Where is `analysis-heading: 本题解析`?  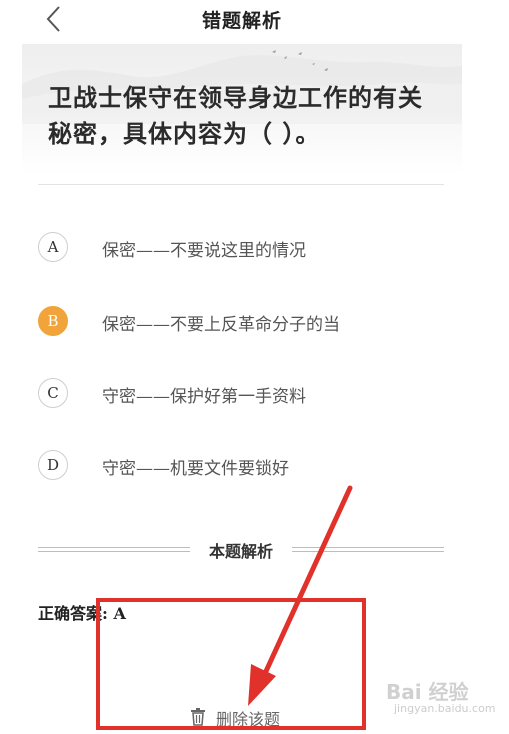
analysis-heading: 本题解析 is located at coordinates (241, 550).